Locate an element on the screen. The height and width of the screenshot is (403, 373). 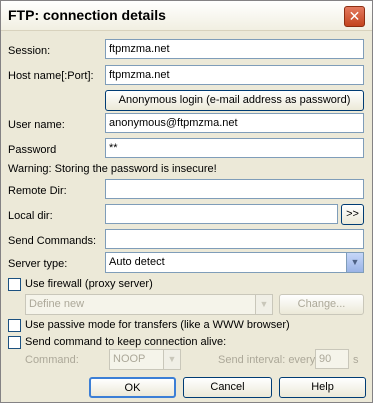
keepalive-command-label: Command: is located at coordinates (52, 360).